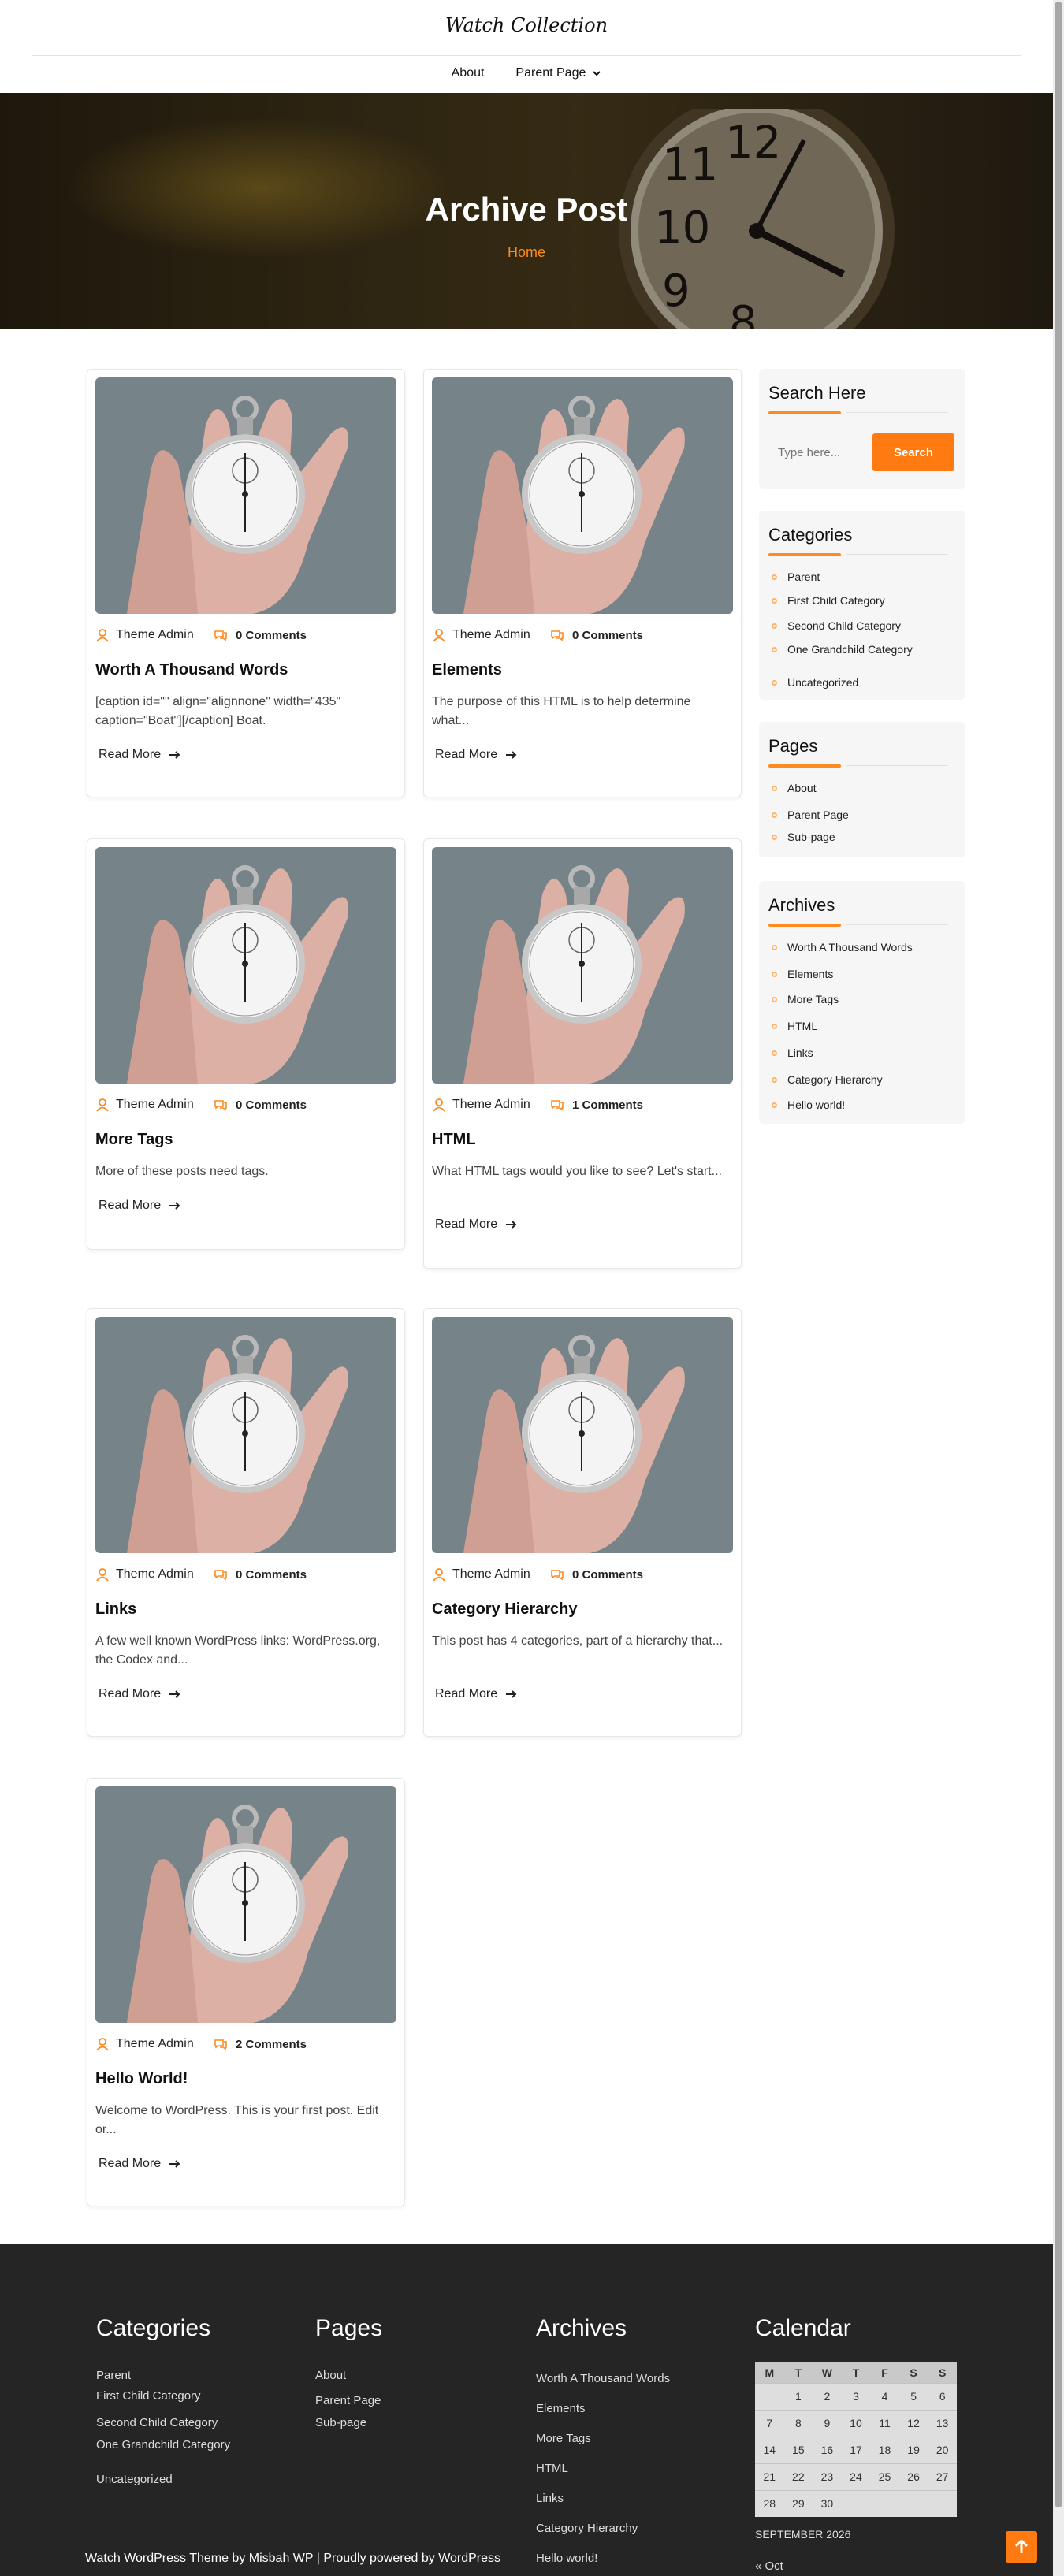  I want to click on widget-title: Categories, so click(810, 535).